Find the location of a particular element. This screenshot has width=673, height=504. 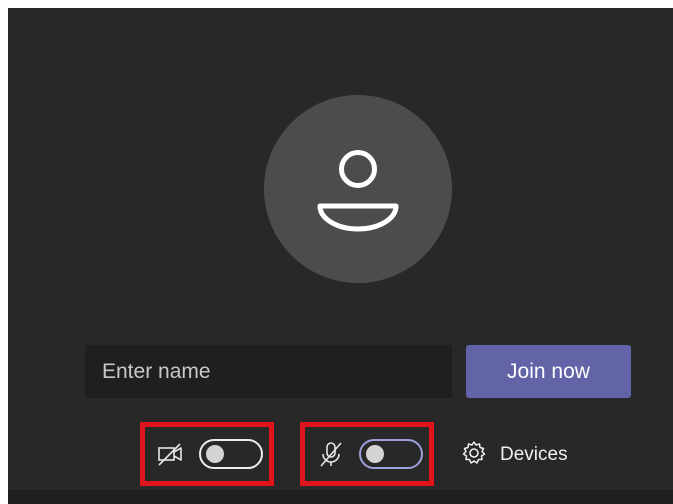

devices-label: Devices is located at coordinates (534, 454).